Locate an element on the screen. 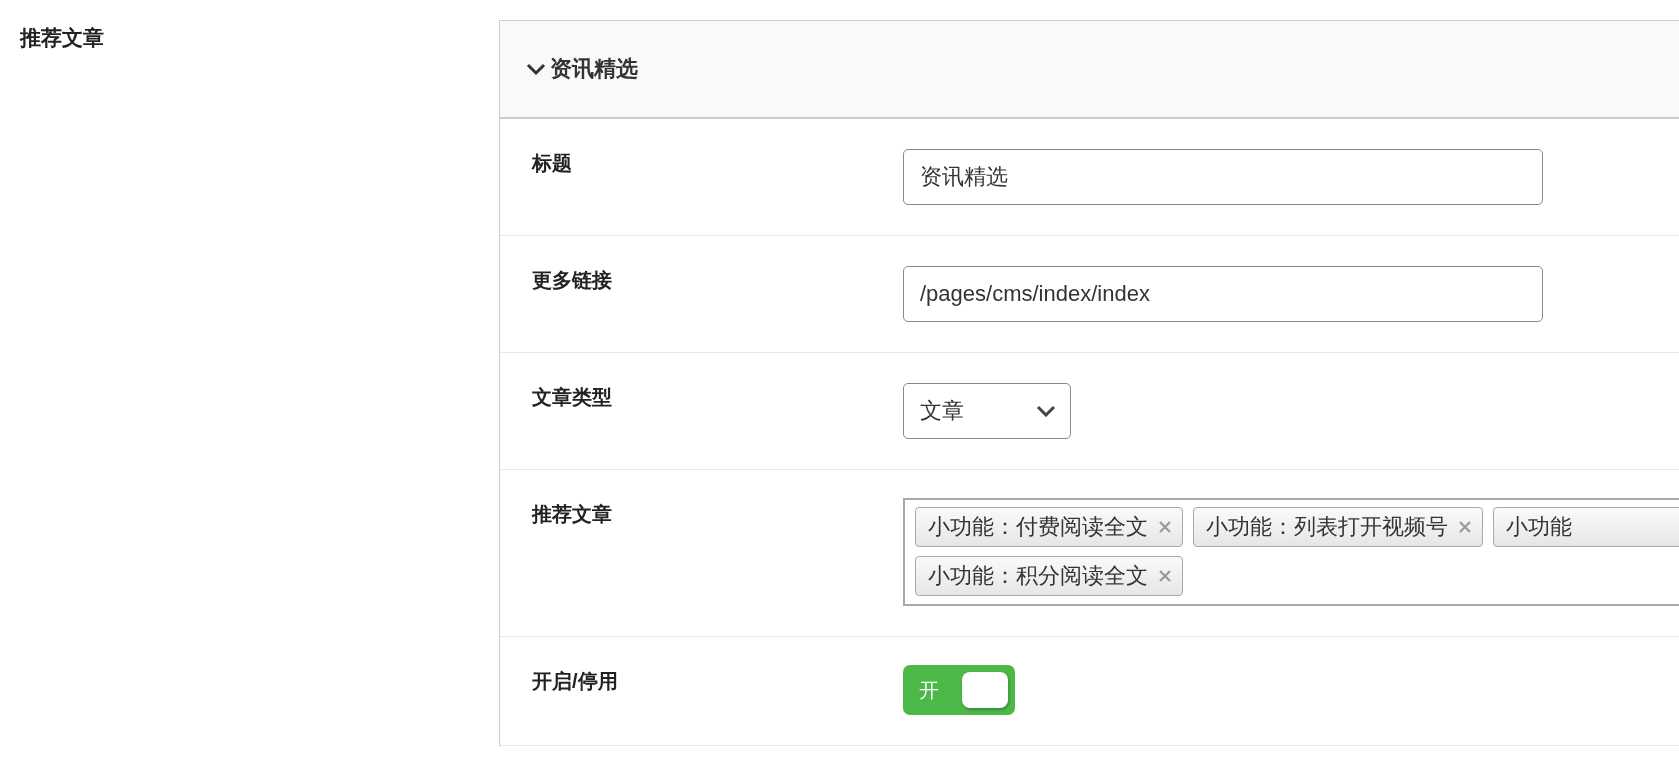  panel-title: 资讯精选 is located at coordinates (594, 69).